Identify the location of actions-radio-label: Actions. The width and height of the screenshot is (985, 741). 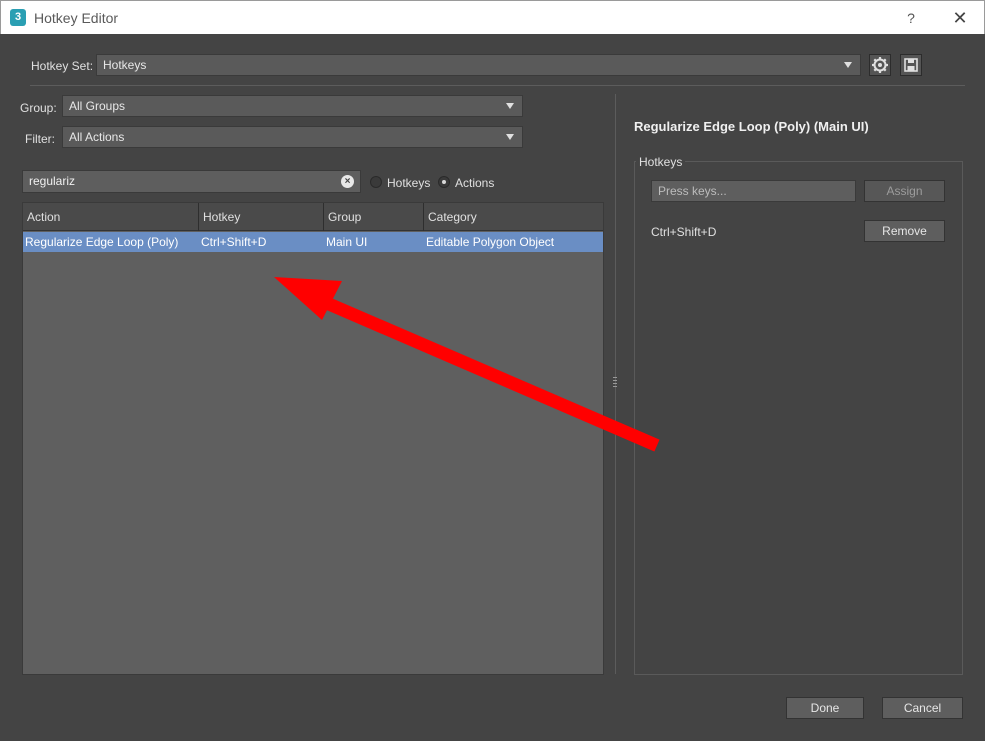
(475, 183).